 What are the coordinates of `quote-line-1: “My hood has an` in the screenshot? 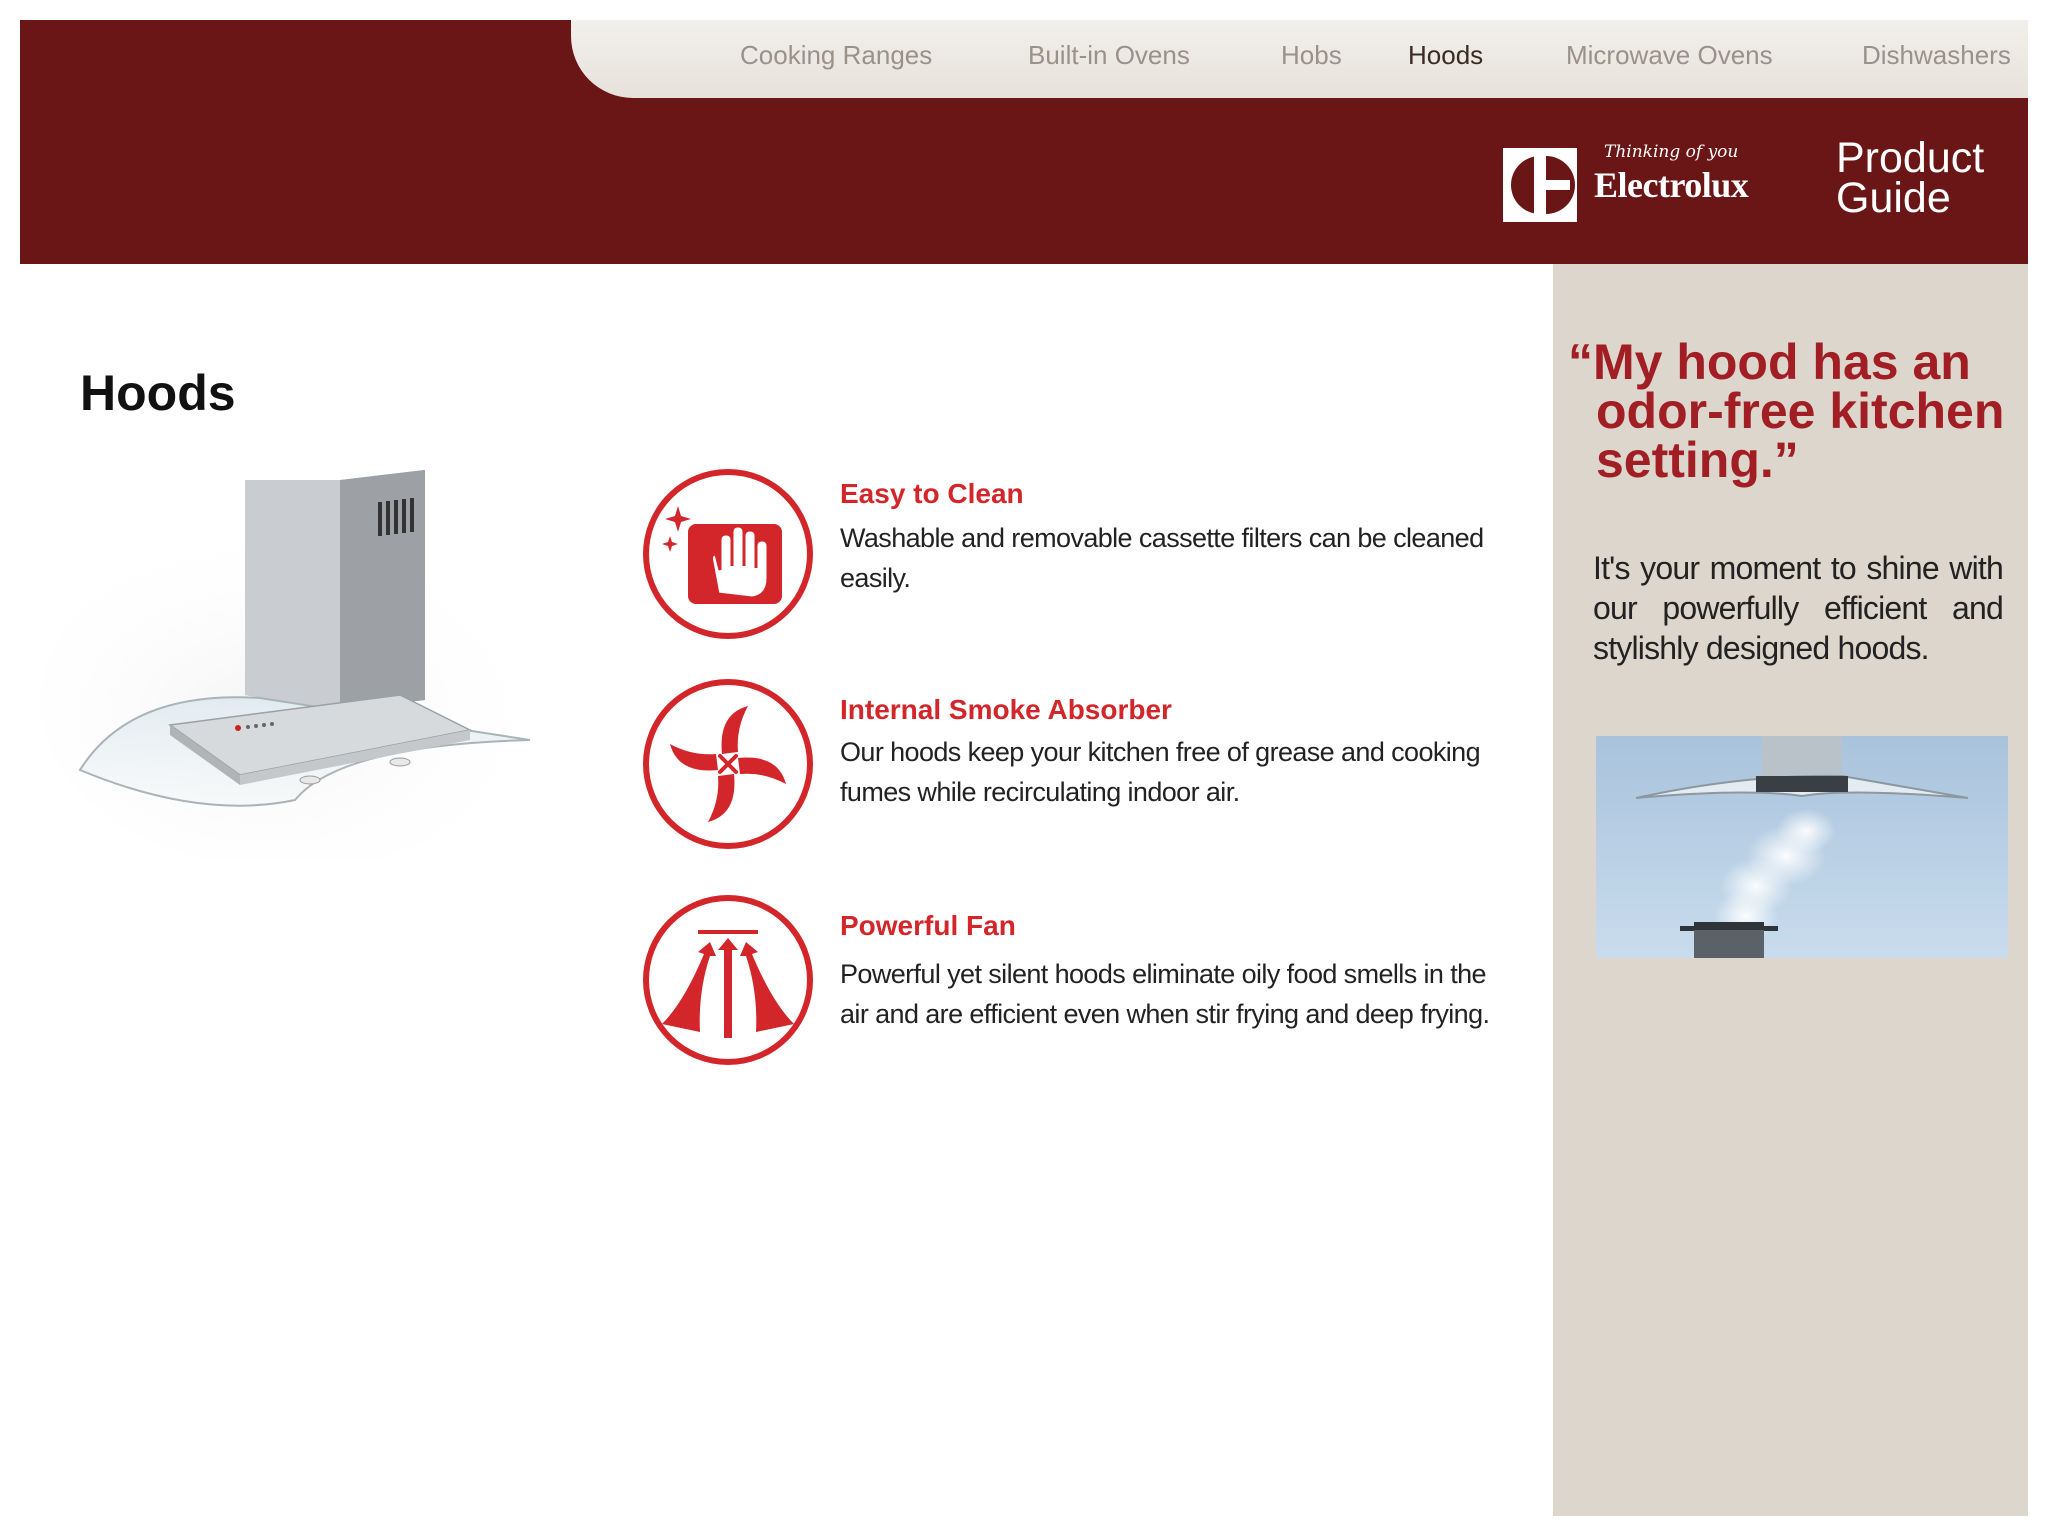 It's located at (1769, 362).